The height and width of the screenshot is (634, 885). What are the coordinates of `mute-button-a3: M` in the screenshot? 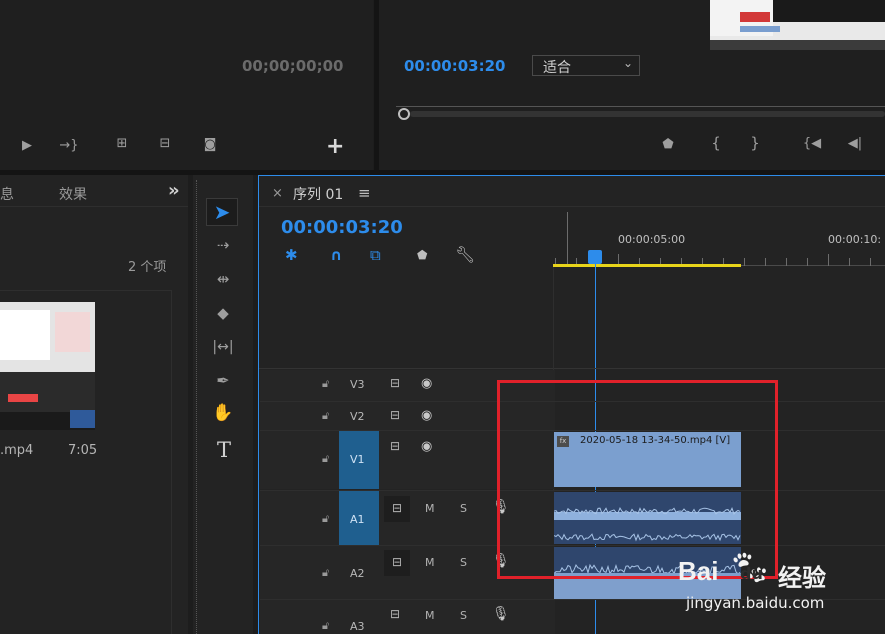 It's located at (430, 615).